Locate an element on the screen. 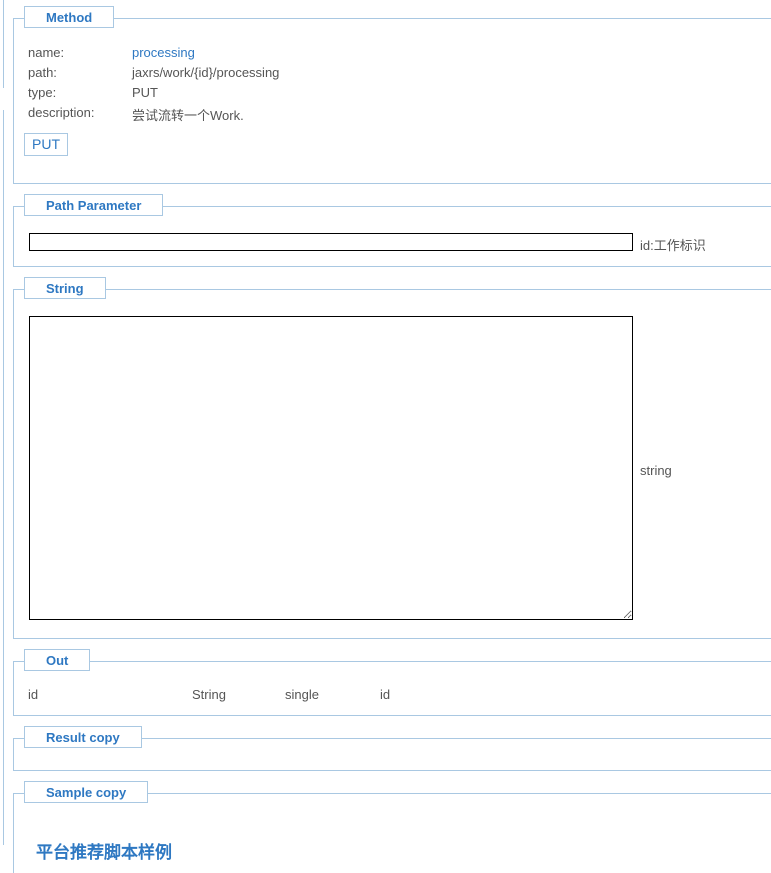  result-copy-legend: Result copy is located at coordinates (83, 737).